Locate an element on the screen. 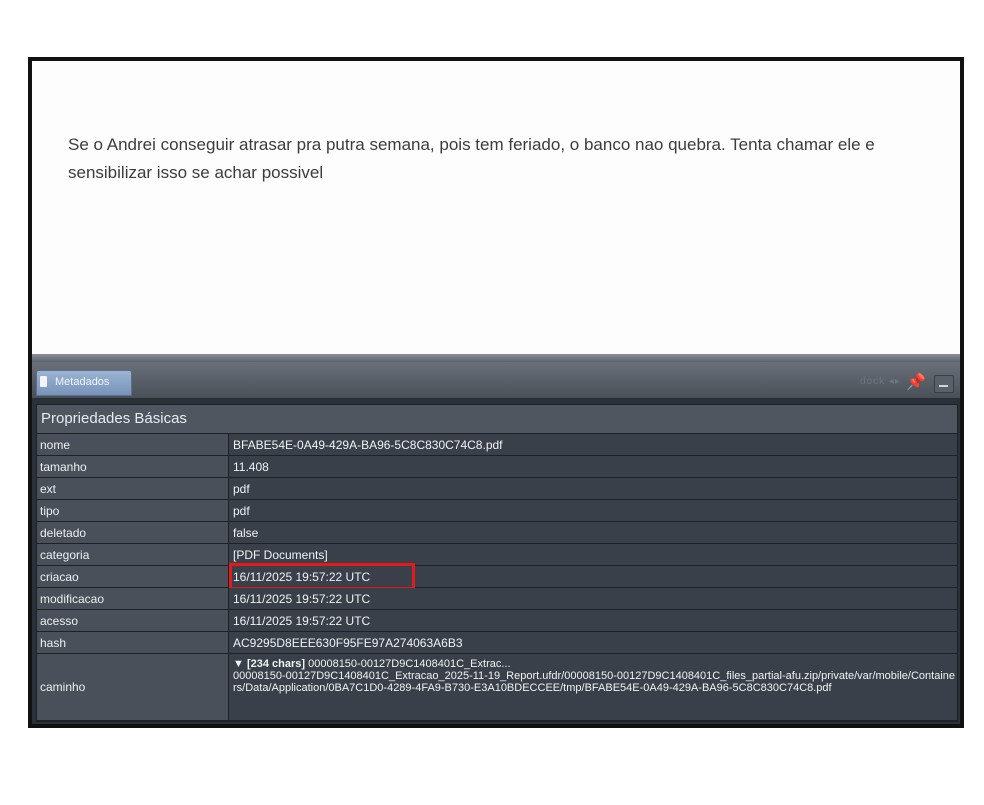  property-value: 11.408 is located at coordinates (593, 466).